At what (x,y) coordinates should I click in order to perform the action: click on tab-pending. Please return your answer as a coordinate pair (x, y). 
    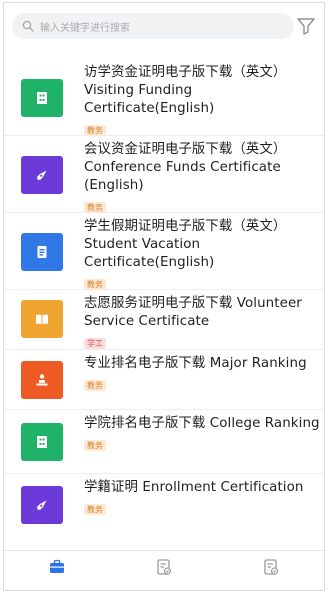
    Looking at the image, I should click on (164, 570).